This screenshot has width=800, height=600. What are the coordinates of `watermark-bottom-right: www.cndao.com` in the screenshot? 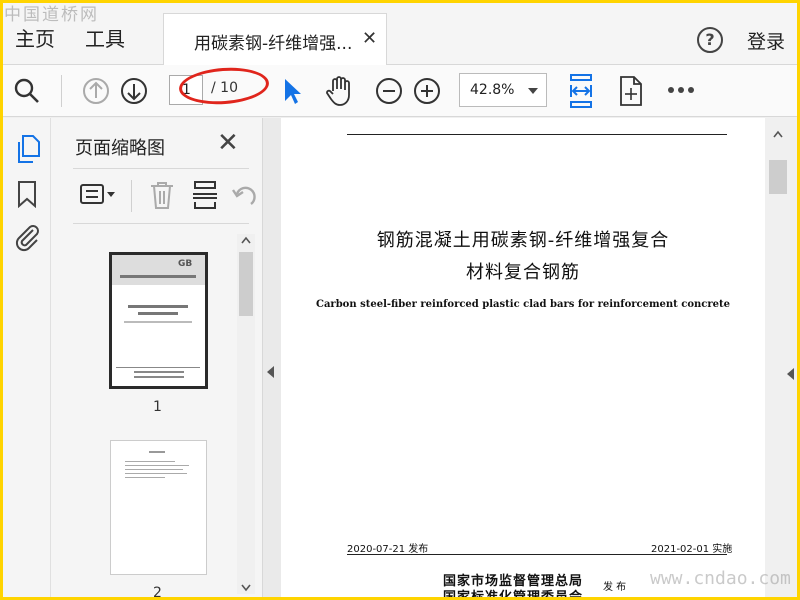 It's located at (720, 578).